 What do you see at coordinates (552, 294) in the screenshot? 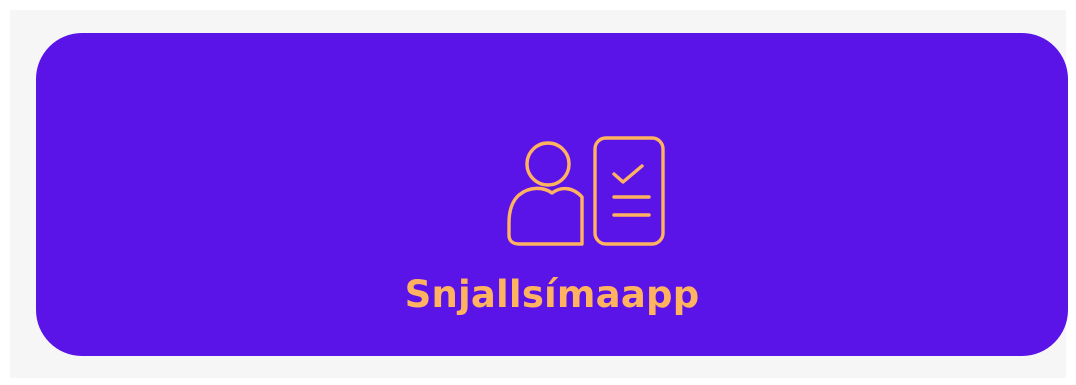
I see `card-label: Snjallsímaapp` at bounding box center [552, 294].